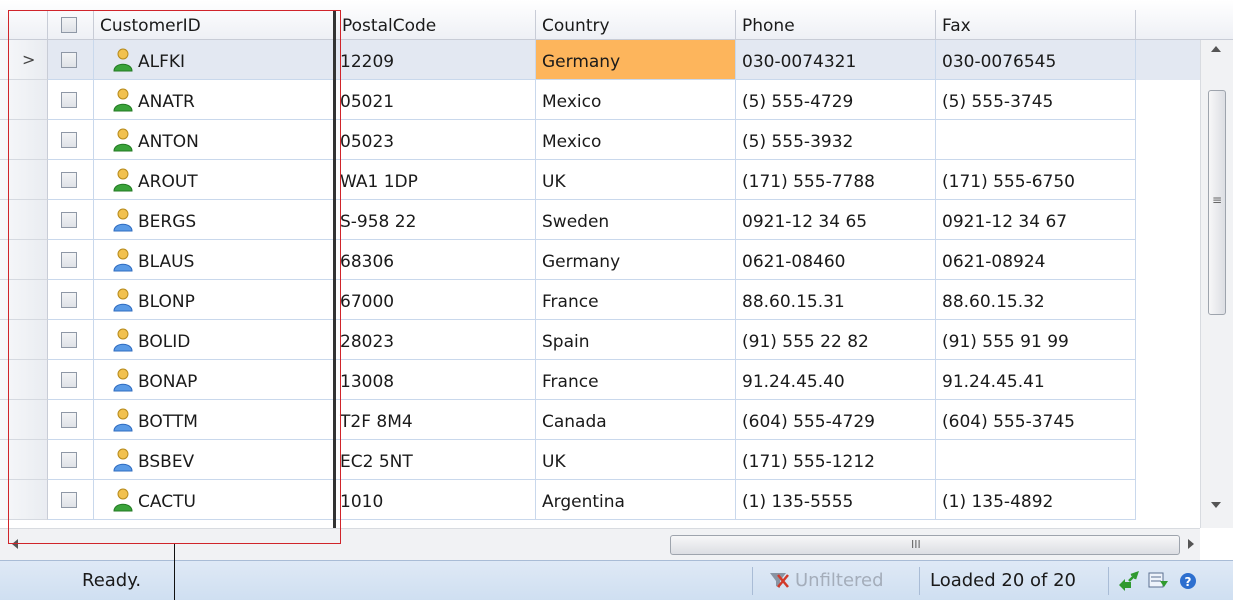 Image resolution: width=1233 pixels, height=601 pixels. I want to click on vertical-scrollbar: ≡, so click(1216, 284).